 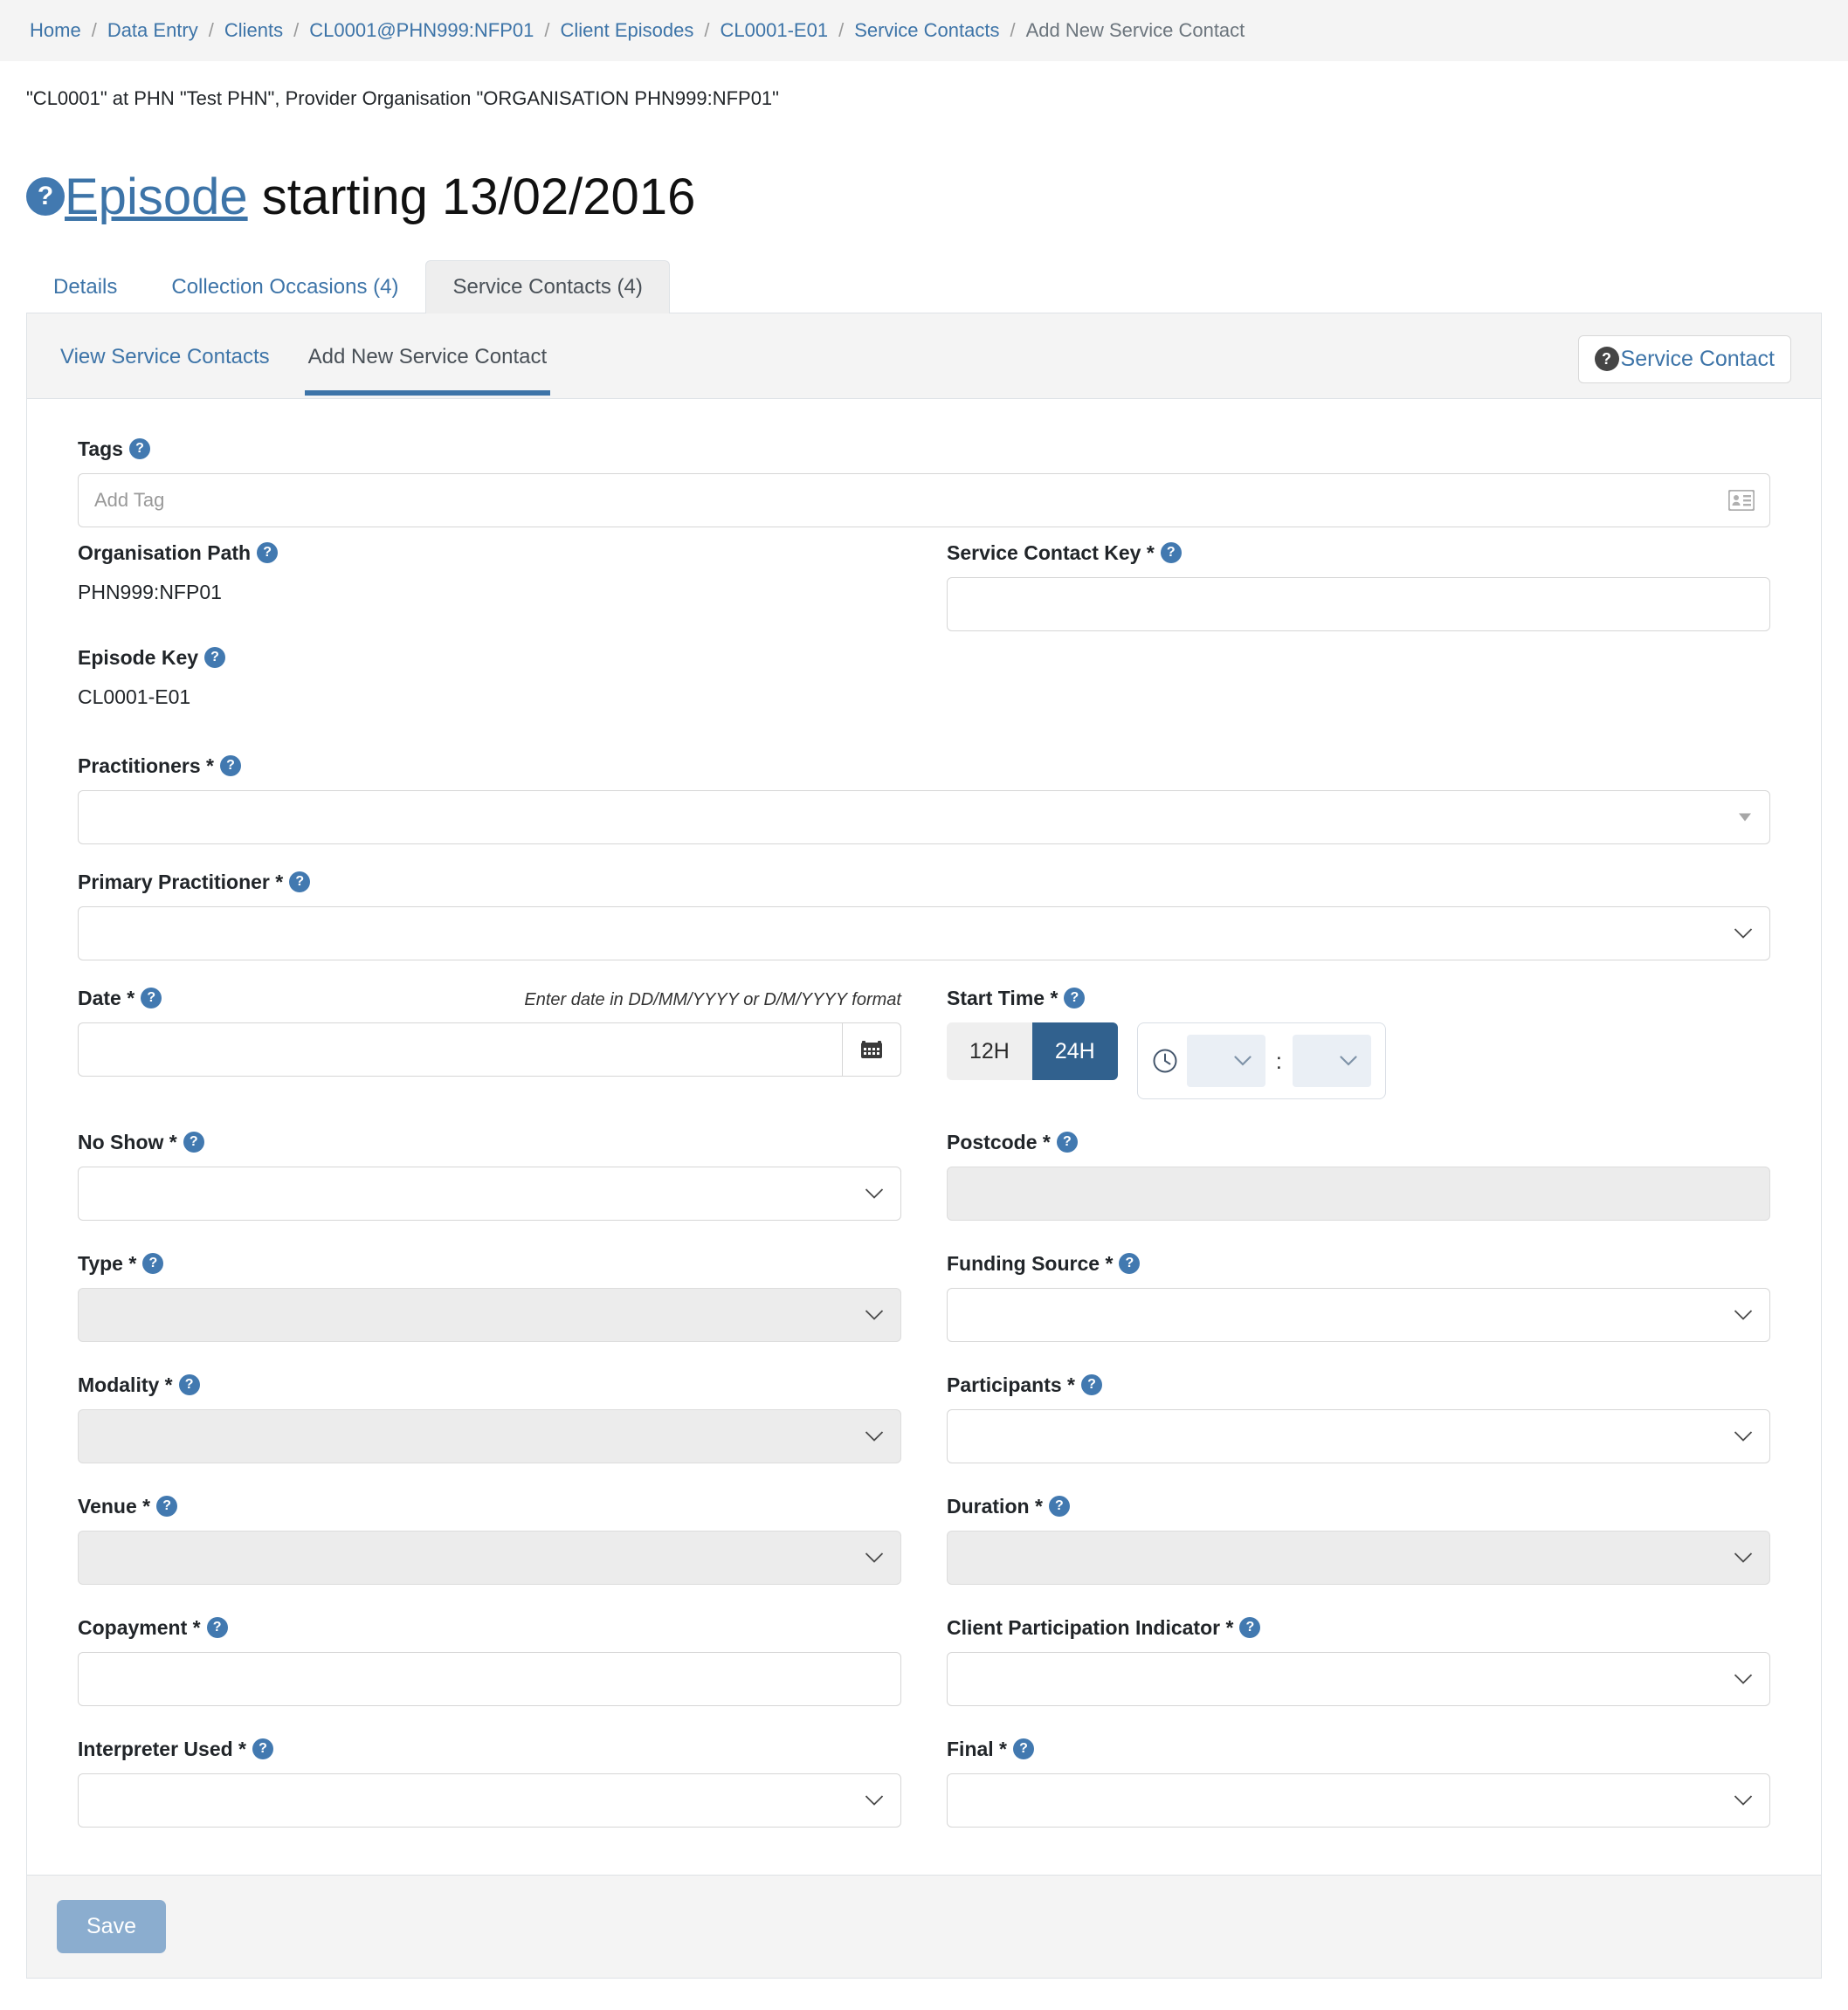 What do you see at coordinates (165, 553) in the screenshot?
I see `organisation-path-label-text: Organisation Path` at bounding box center [165, 553].